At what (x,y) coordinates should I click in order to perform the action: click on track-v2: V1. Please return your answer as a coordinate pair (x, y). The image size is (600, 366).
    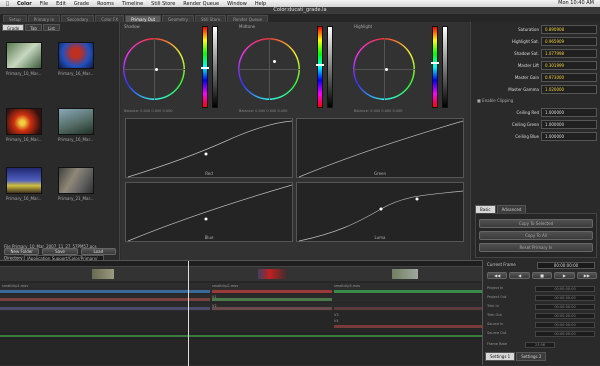
    Looking at the image, I should click on (241, 298).